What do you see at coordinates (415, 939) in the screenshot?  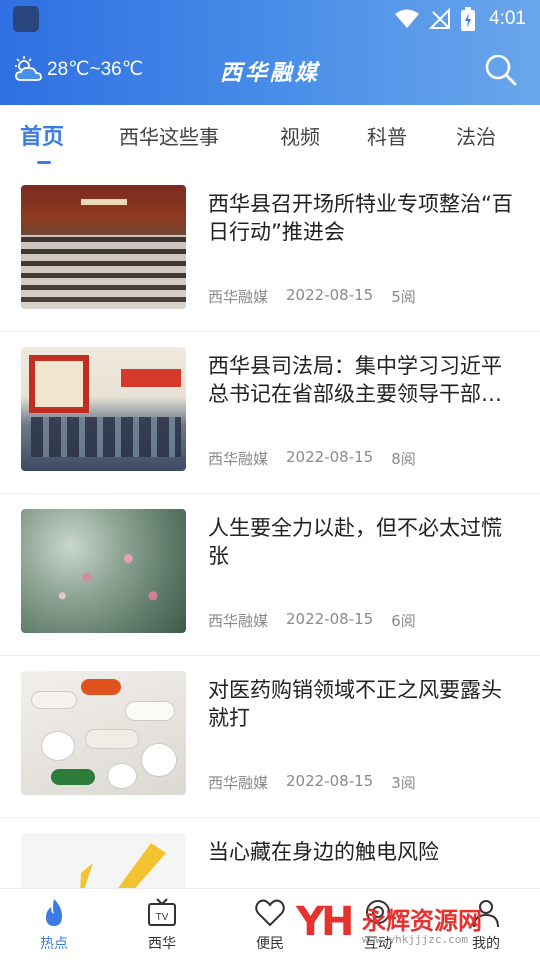 I see `watermark-url: www.yhkjjjzc.com` at bounding box center [415, 939].